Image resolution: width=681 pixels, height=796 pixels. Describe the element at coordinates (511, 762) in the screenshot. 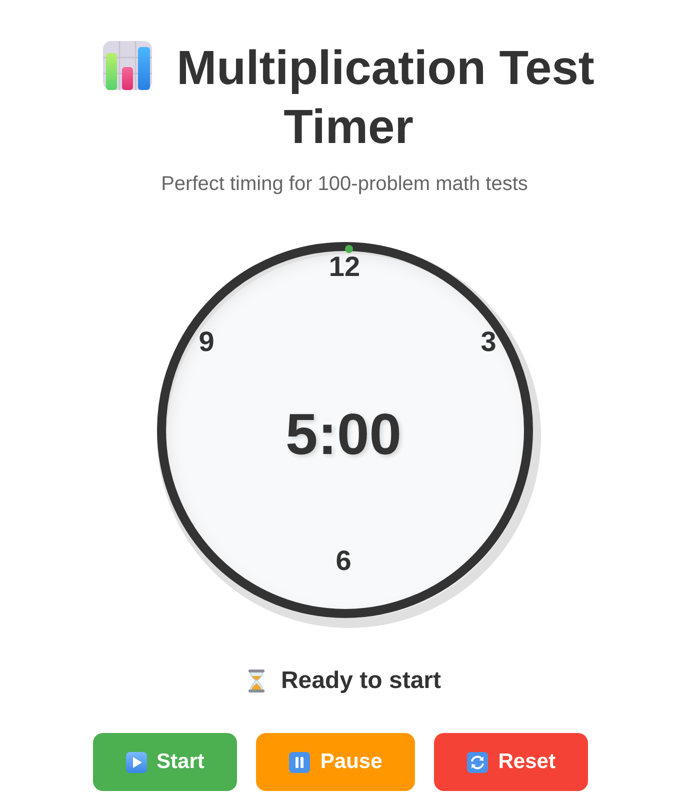

I see `reset-button: Reset` at that location.